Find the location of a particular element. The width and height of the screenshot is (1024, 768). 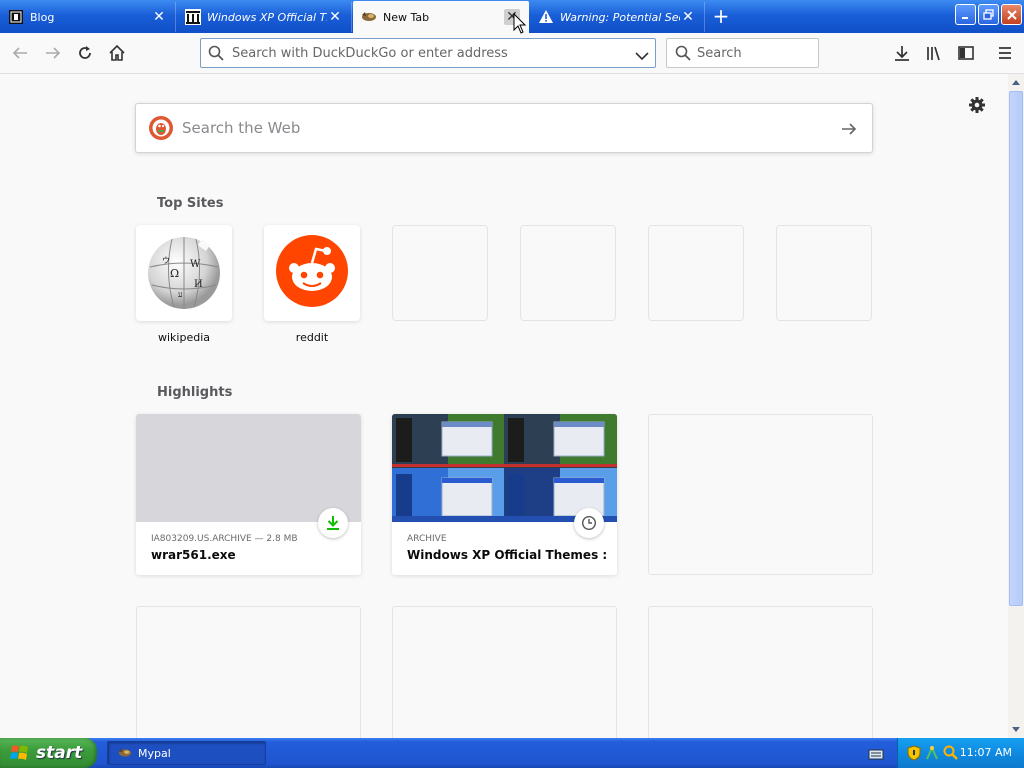

download-icon is located at coordinates (333, 523).